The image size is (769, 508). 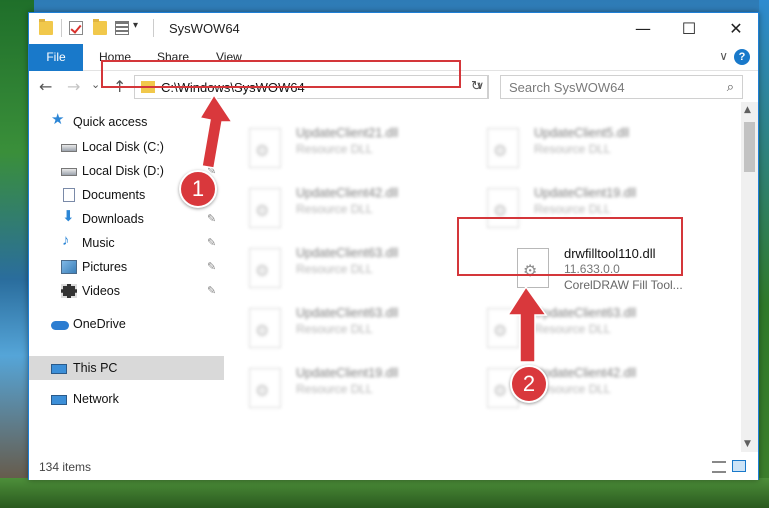 What do you see at coordinates (198, 189) in the screenshot?
I see `step-1-marker: 1` at bounding box center [198, 189].